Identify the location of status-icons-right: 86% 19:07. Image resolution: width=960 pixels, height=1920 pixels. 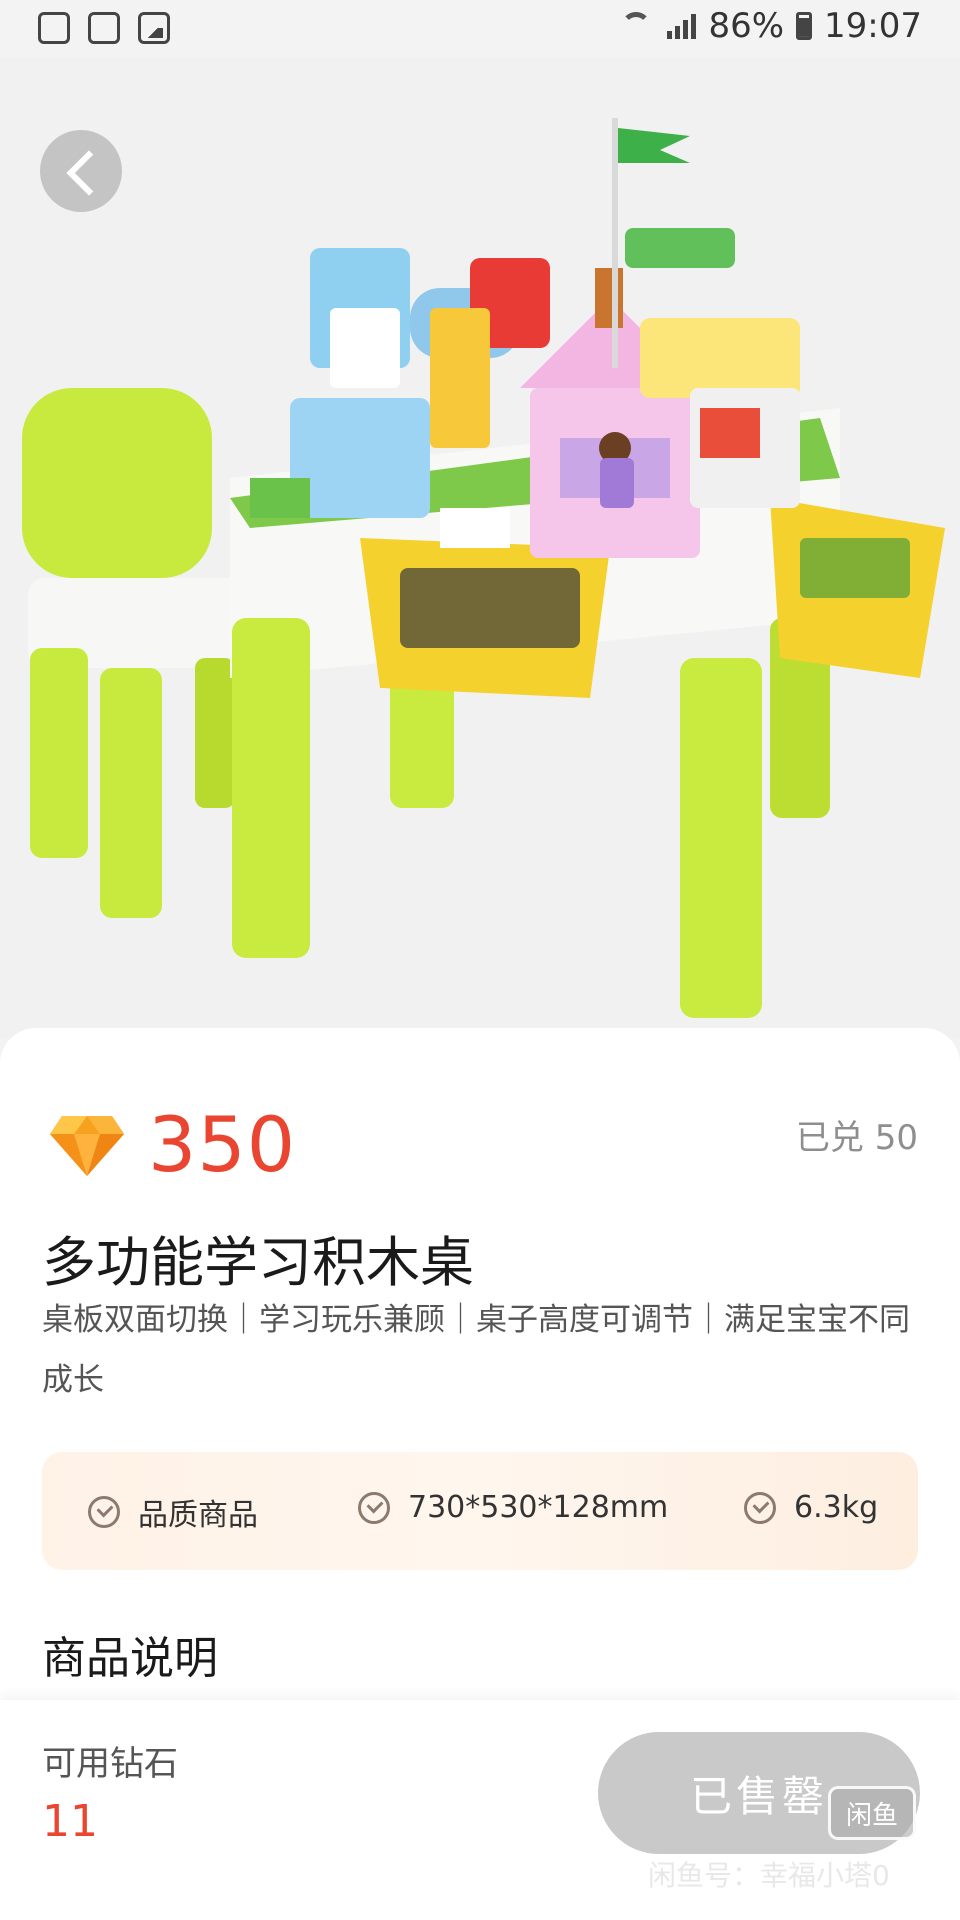
(771, 26).